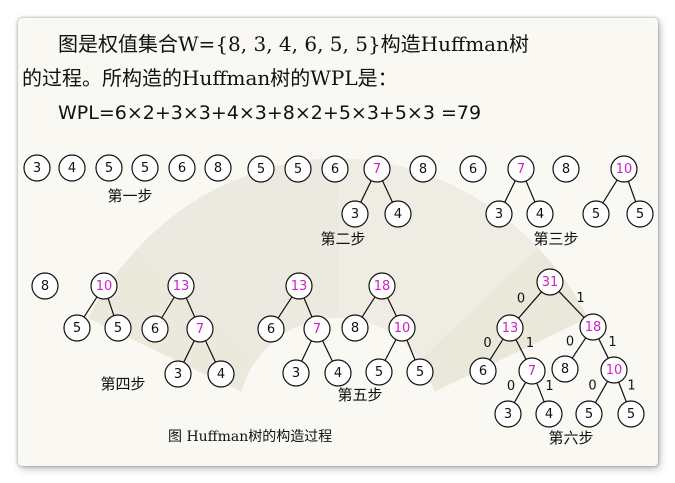  Describe the element at coordinates (127, 179) in the screenshot. I see `step-1-group: 3 4 5 5 6 8 第一步` at that location.